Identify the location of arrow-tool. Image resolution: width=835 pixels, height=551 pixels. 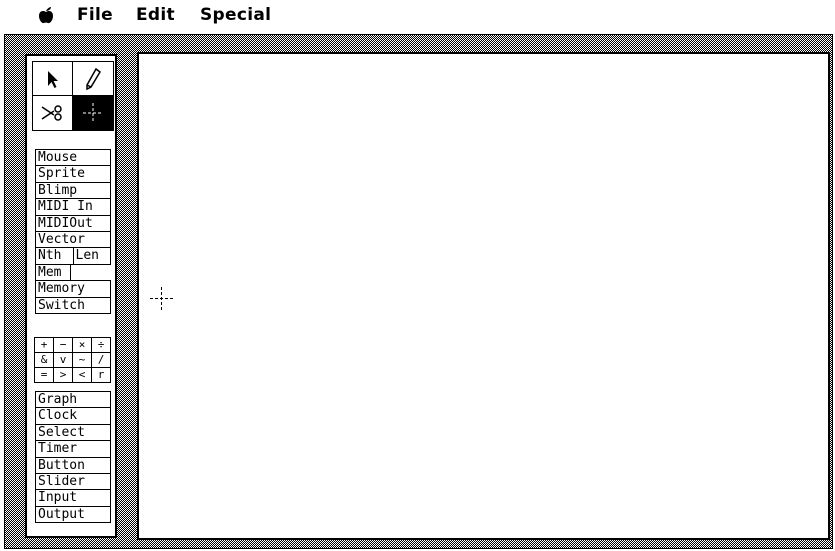
(53, 79).